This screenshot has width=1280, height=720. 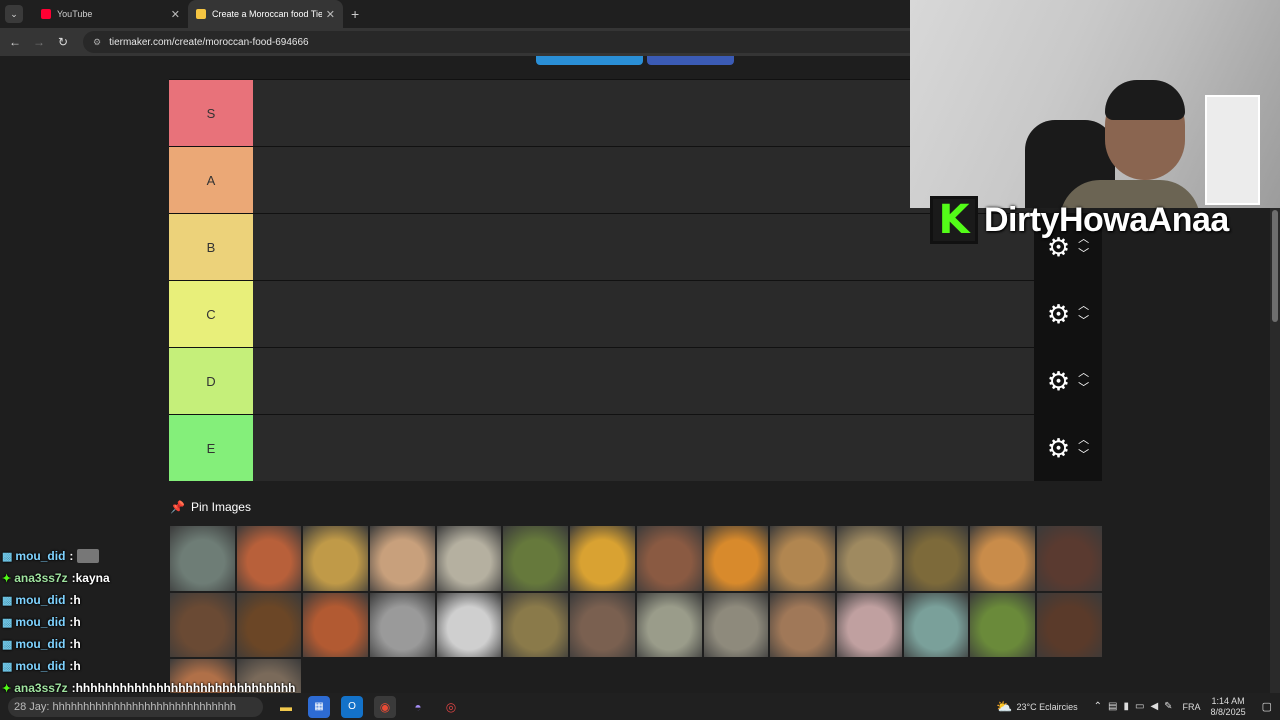 I want to click on clock-time: 1:14 AM, so click(x=1228, y=700).